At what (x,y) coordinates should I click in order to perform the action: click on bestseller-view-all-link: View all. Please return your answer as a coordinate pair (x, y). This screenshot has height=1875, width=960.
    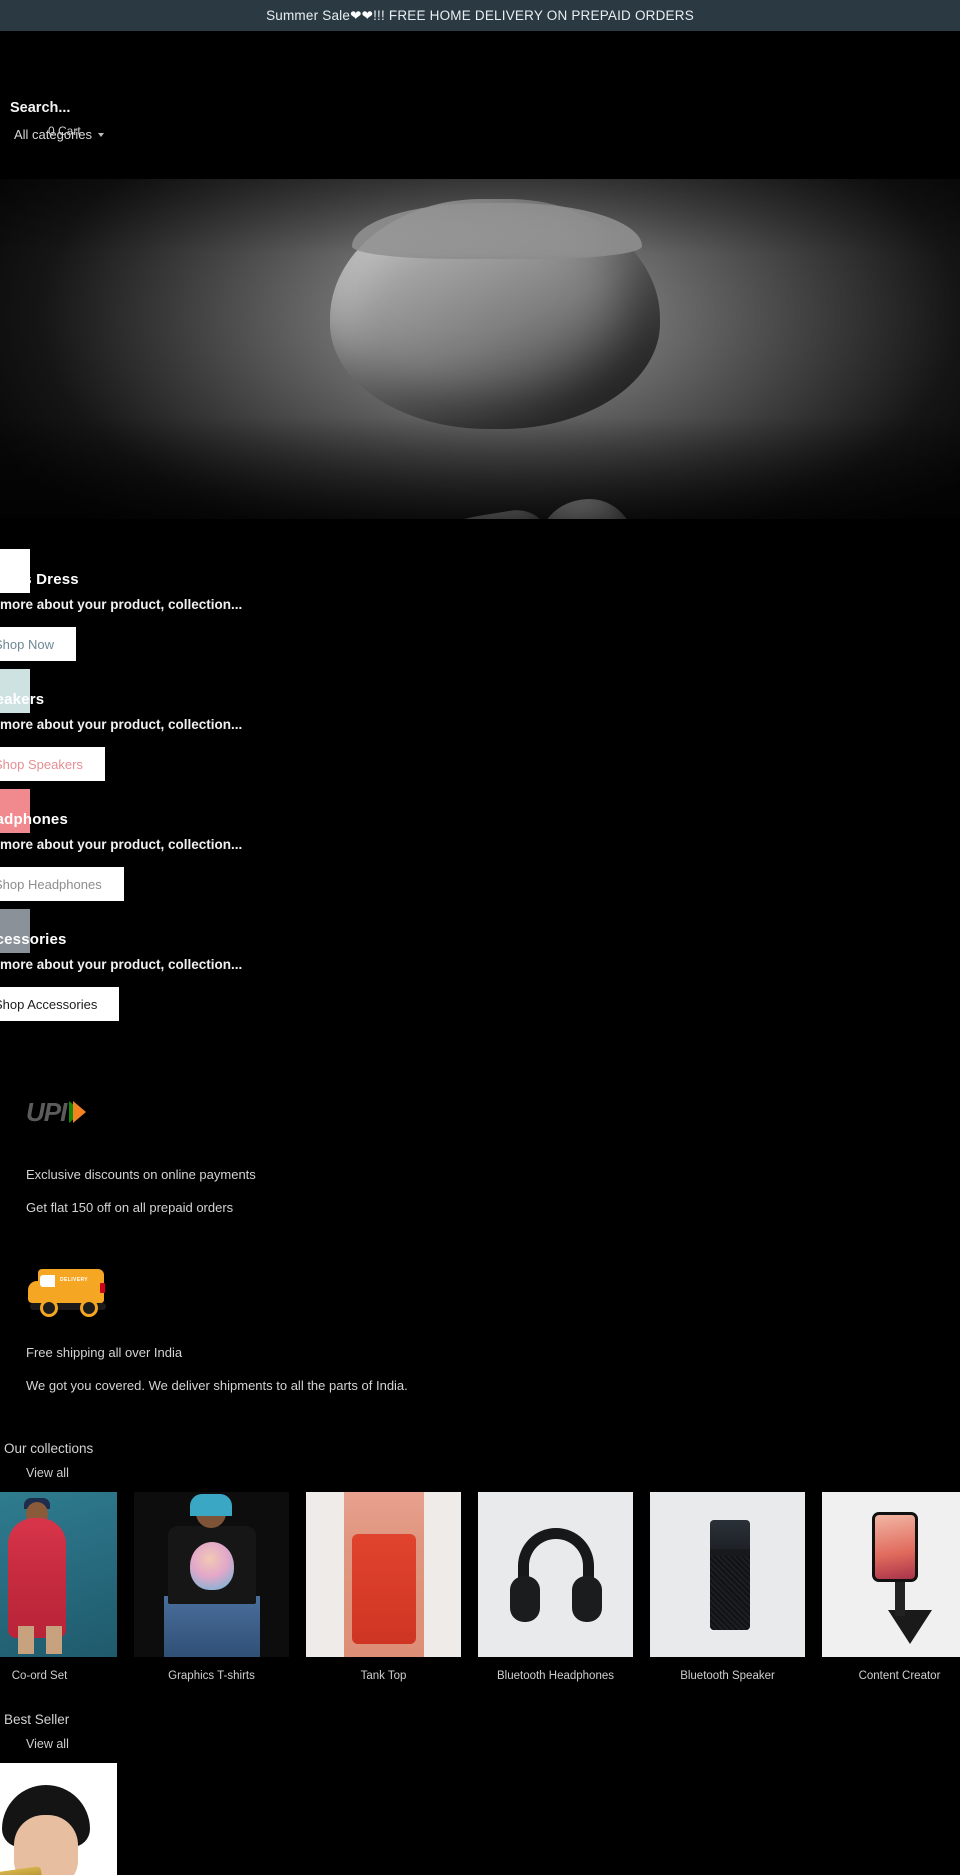
    Looking at the image, I should click on (47, 1744).